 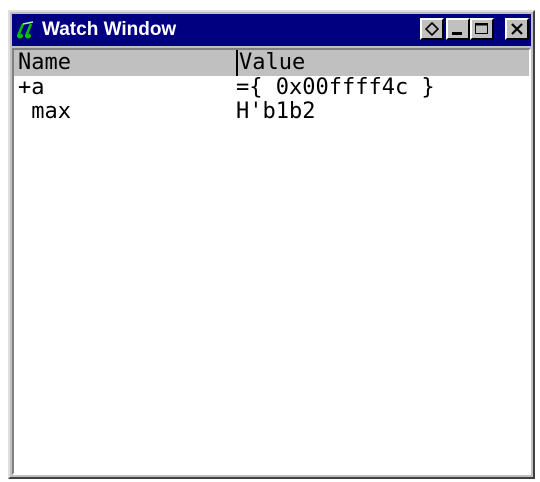 What do you see at coordinates (31, 88) in the screenshot?
I see `row-name: +a` at bounding box center [31, 88].